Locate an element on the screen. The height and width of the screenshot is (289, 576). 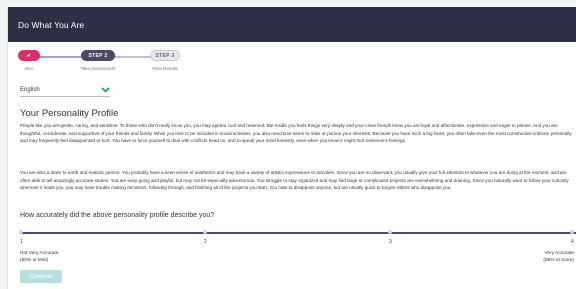
step-3-badge: STEP 3 is located at coordinates (165, 55).